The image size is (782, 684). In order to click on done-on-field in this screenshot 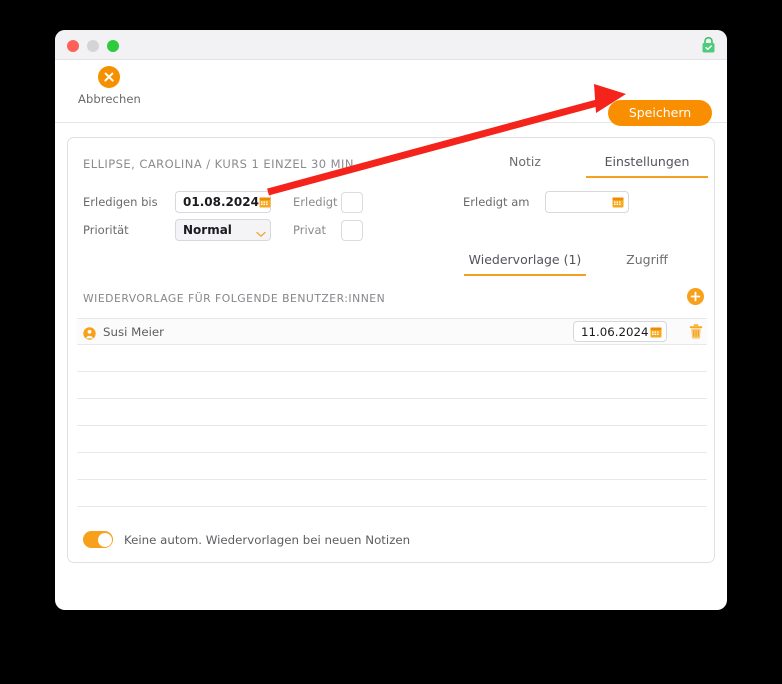, I will do `click(587, 202)`.